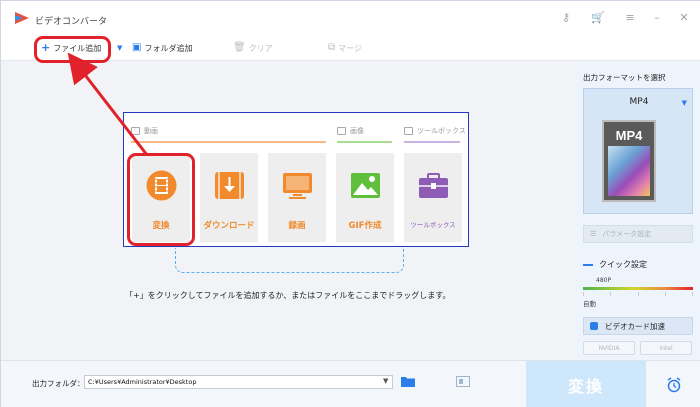  I want to click on picture-icon, so click(365, 185).